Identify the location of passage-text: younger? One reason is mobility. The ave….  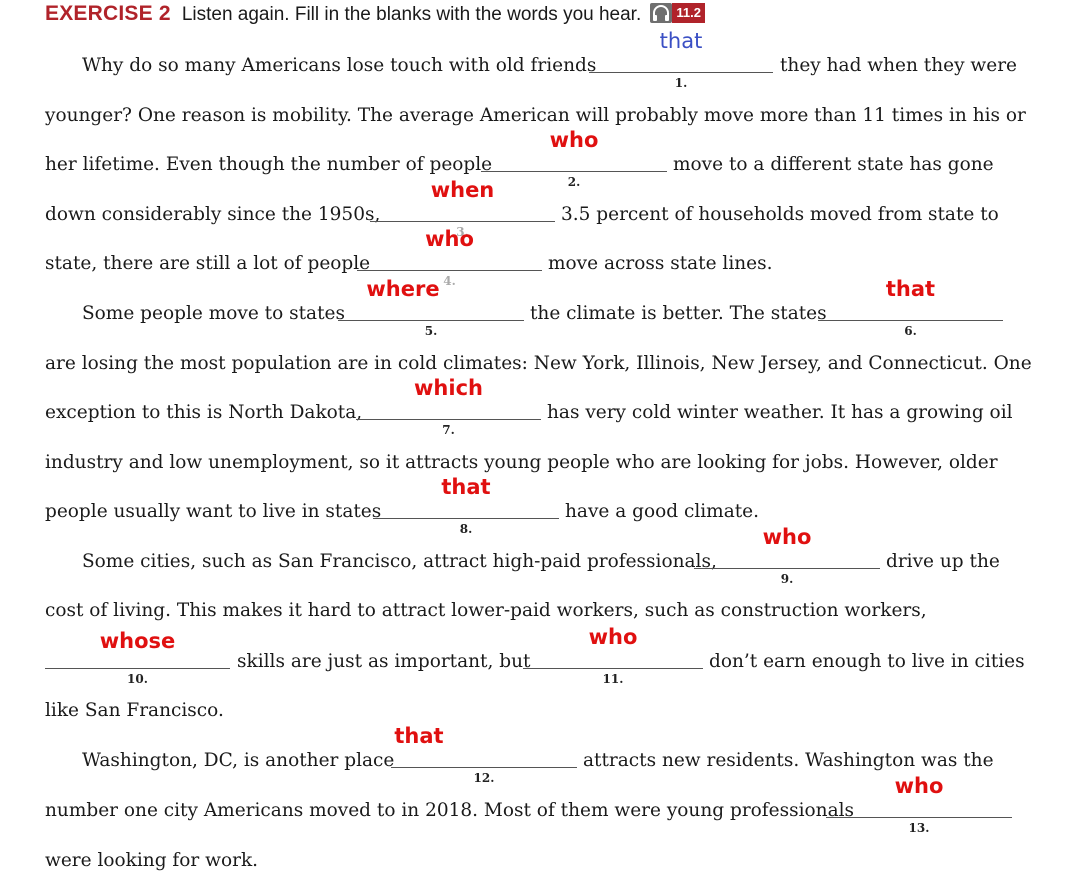
(535, 115).